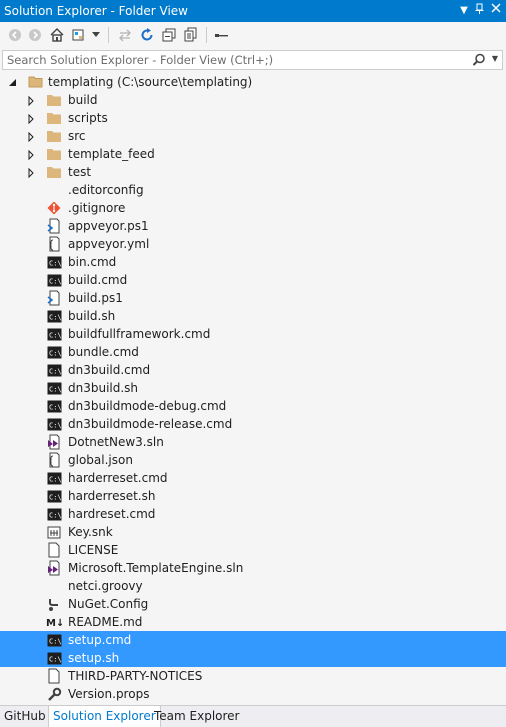 This screenshot has width=506, height=727. Describe the element at coordinates (253, 568) in the screenshot. I see `tree-item: Microsoft.TemplateEngine.sln` at that location.